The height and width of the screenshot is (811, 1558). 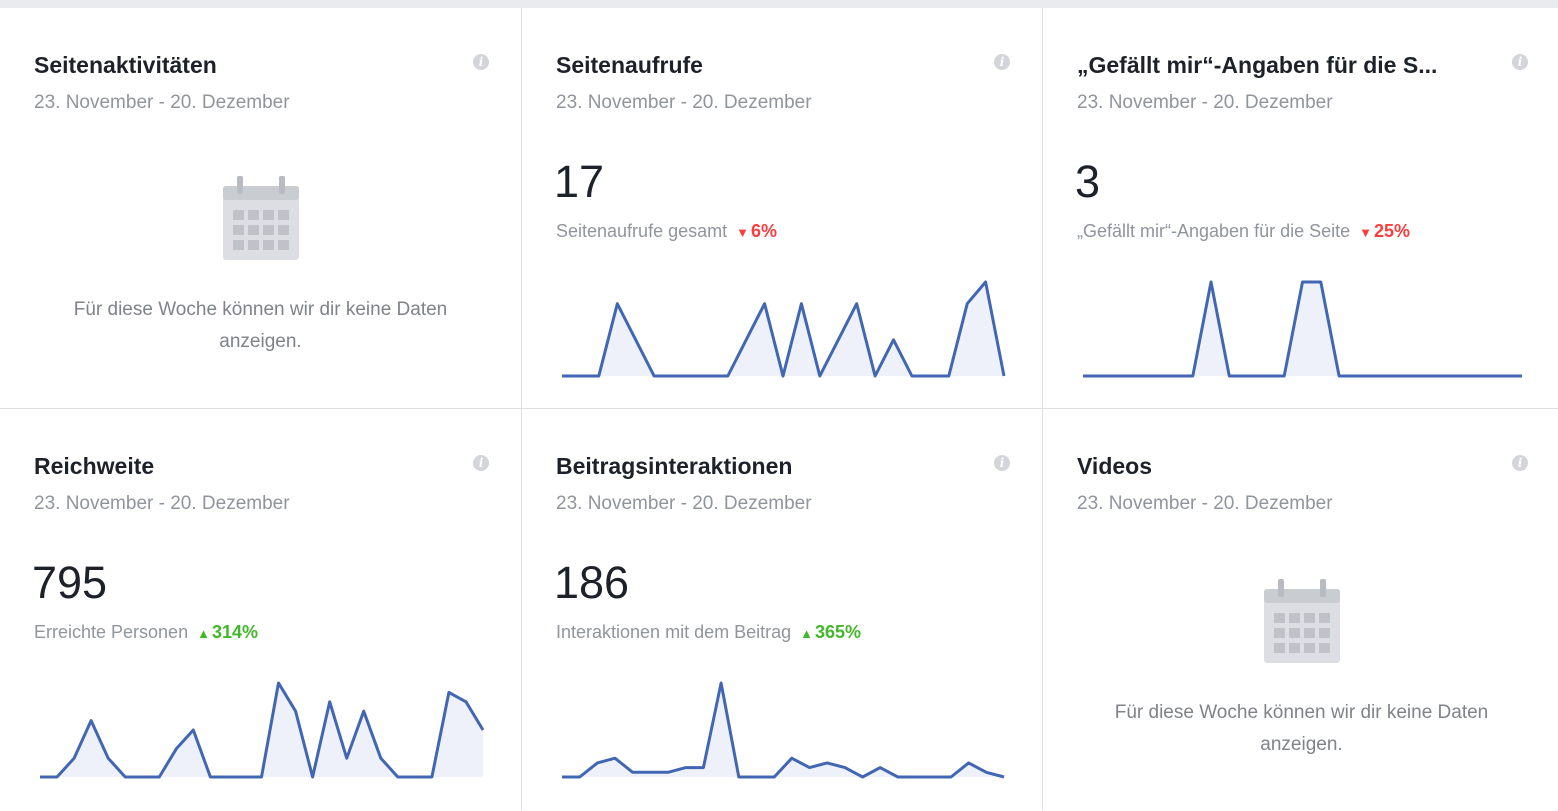 What do you see at coordinates (838, 632) in the screenshot?
I see `delta-value: 365%` at bounding box center [838, 632].